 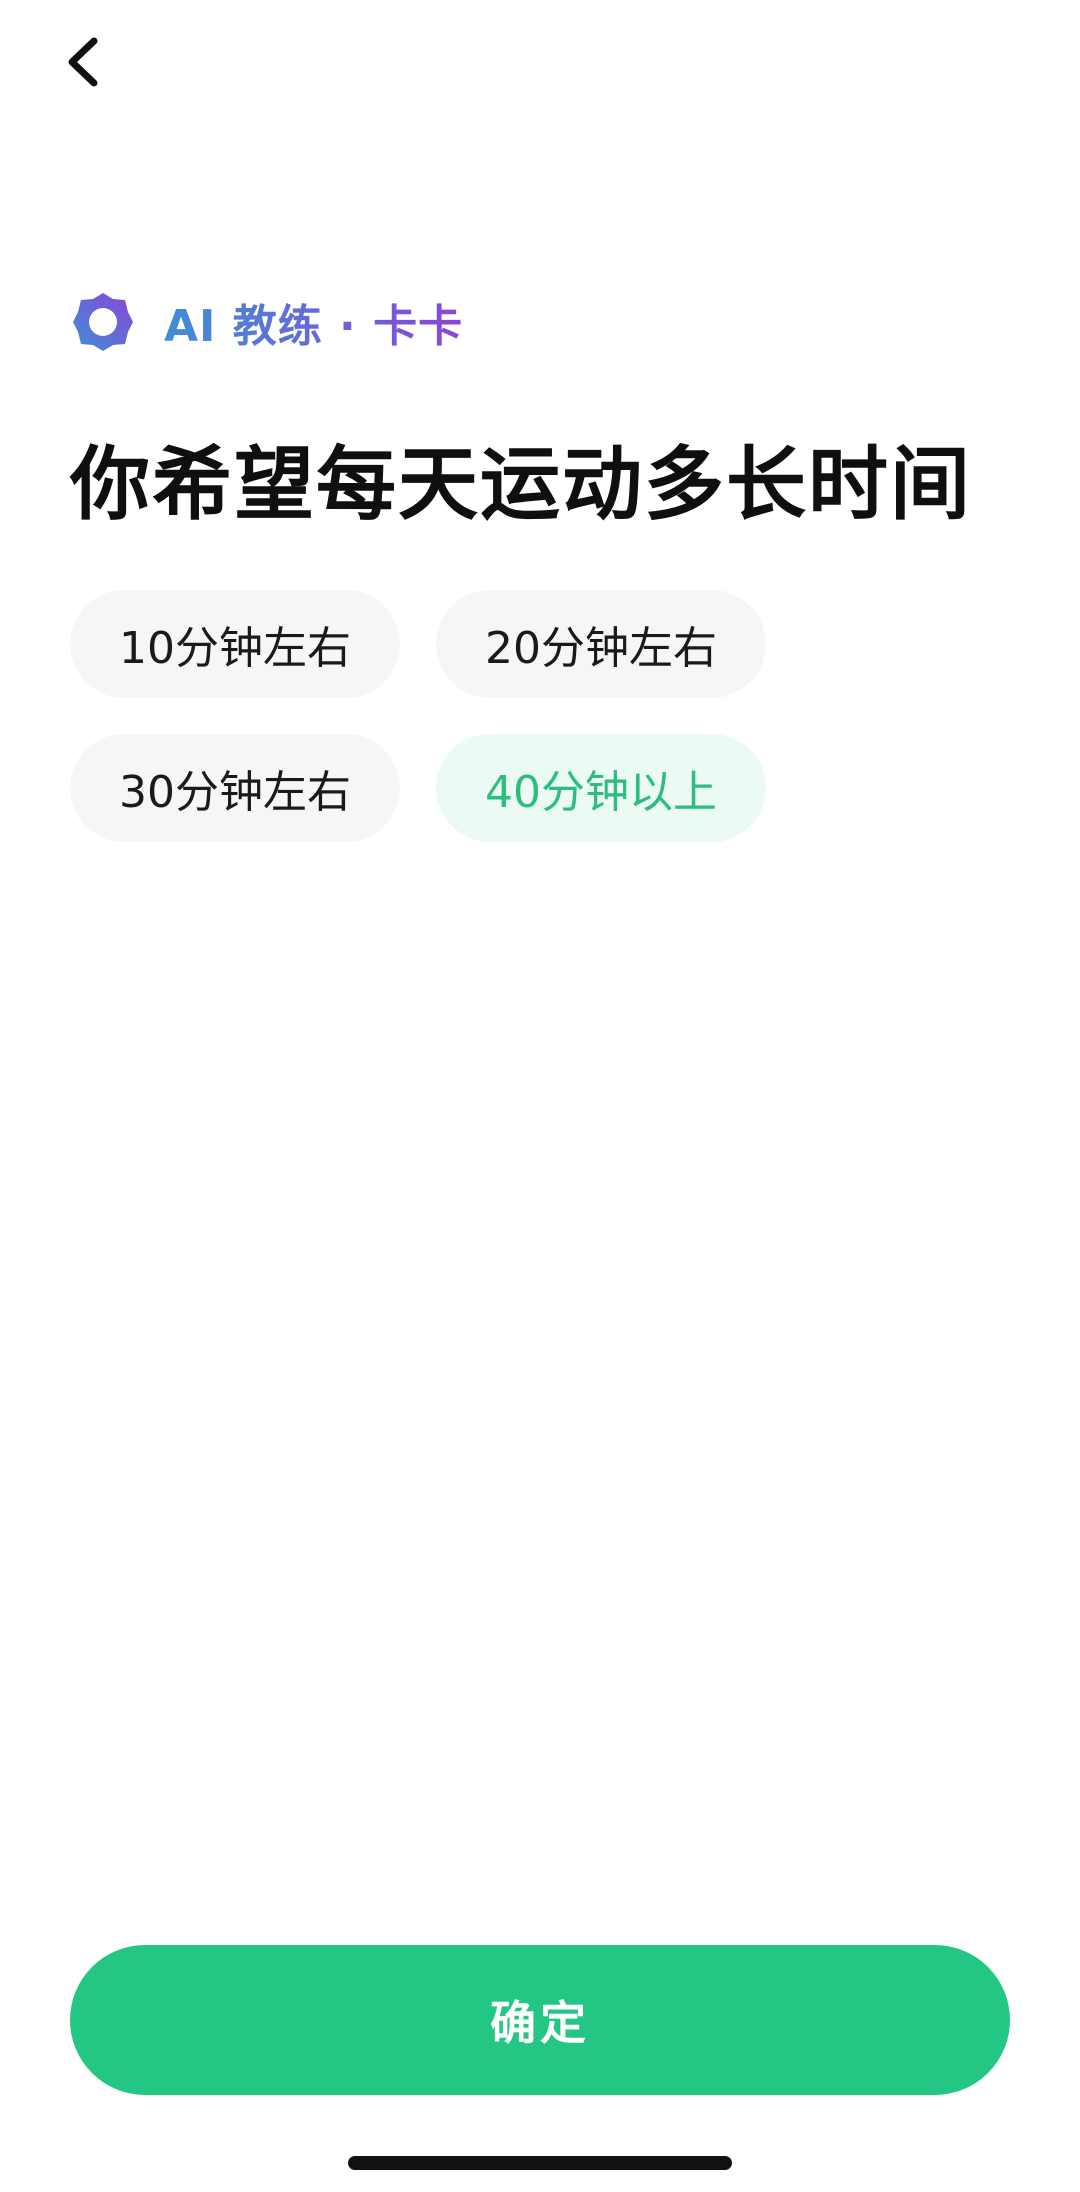 What do you see at coordinates (521, 484) in the screenshot?
I see `page-title: 你希望每天运动多长时间` at bounding box center [521, 484].